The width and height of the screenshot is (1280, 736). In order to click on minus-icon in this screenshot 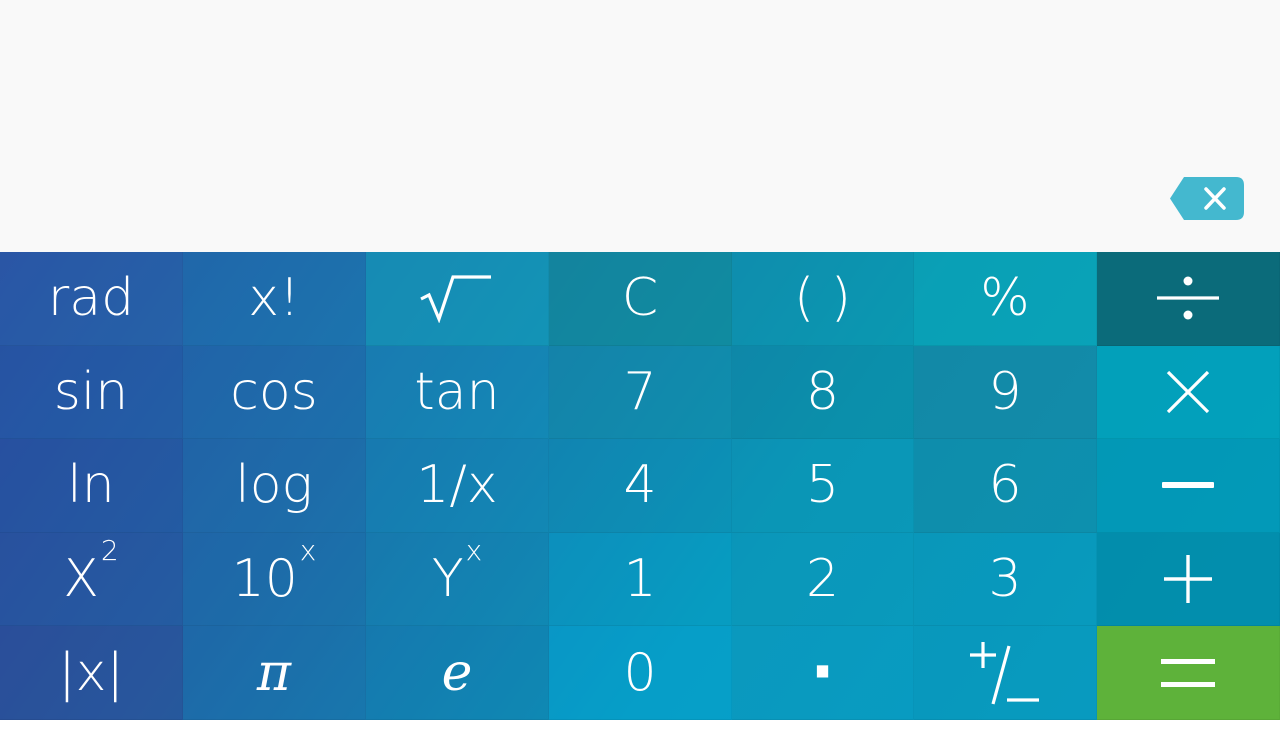, I will do `click(1188, 485)`.